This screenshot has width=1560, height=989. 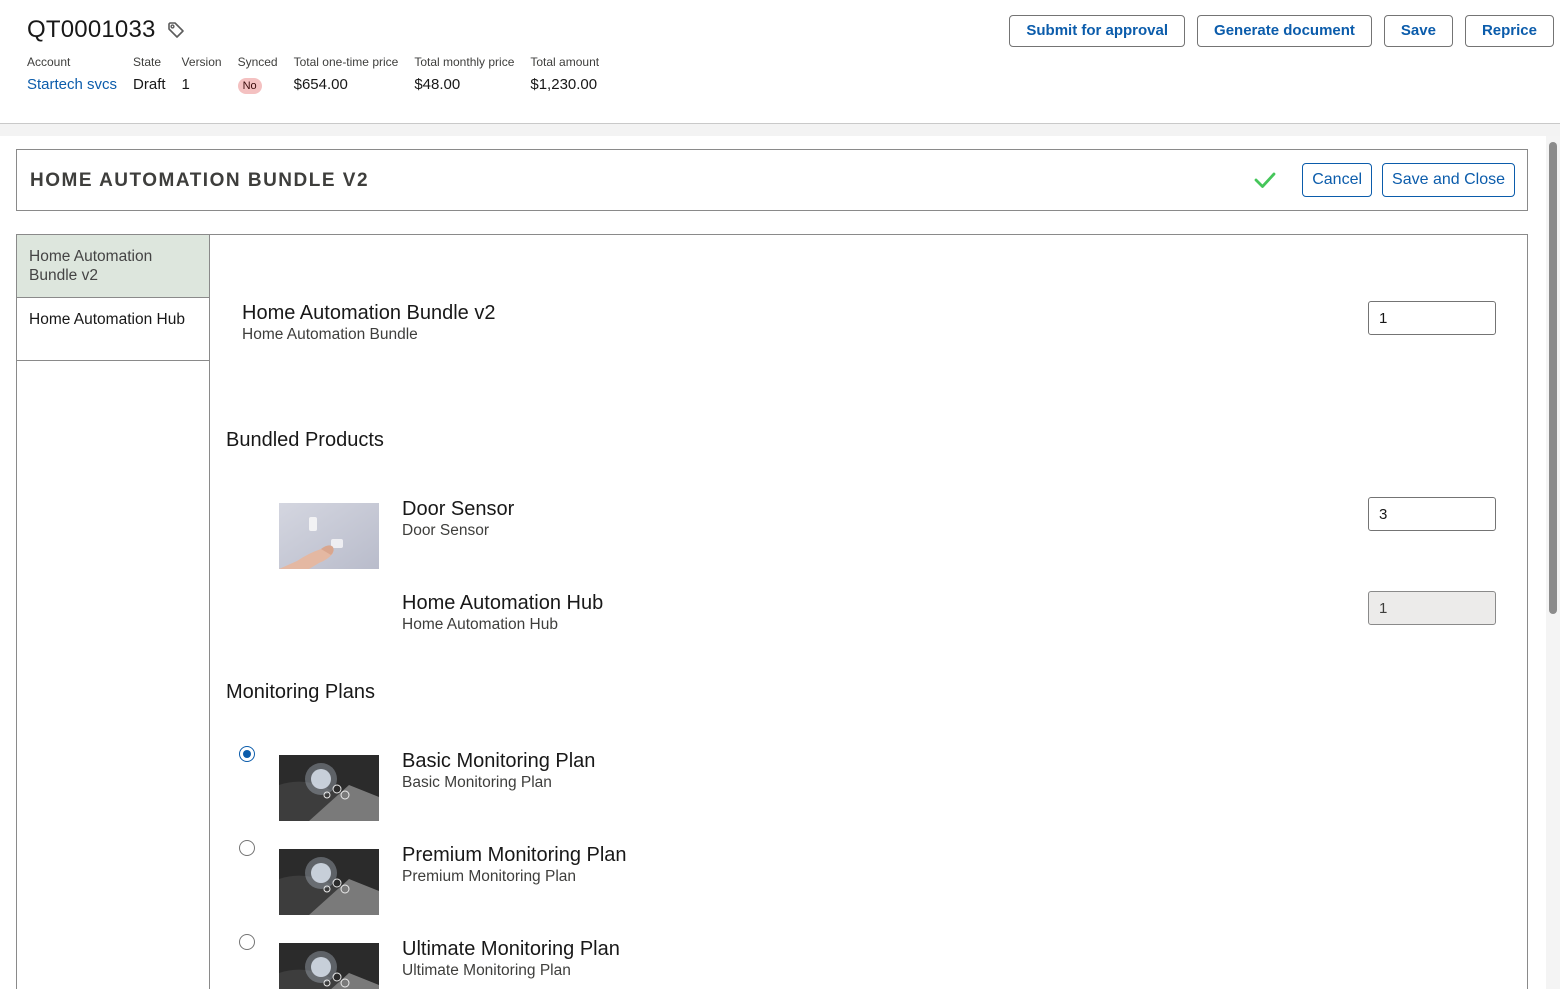 I want to click on tag-icon, so click(x=176, y=30).